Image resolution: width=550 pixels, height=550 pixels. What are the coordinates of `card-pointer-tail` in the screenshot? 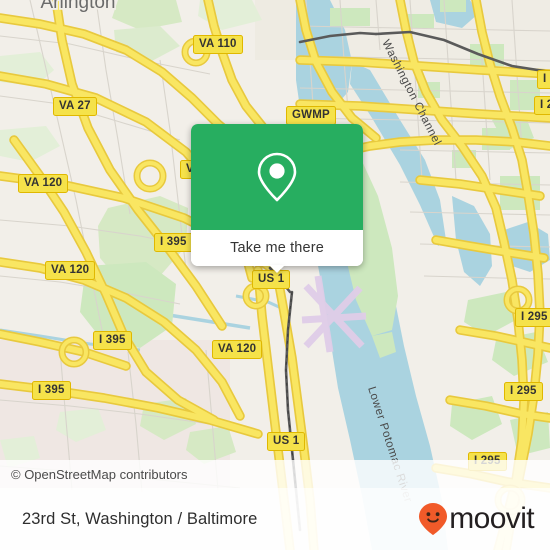 It's located at (277, 269).